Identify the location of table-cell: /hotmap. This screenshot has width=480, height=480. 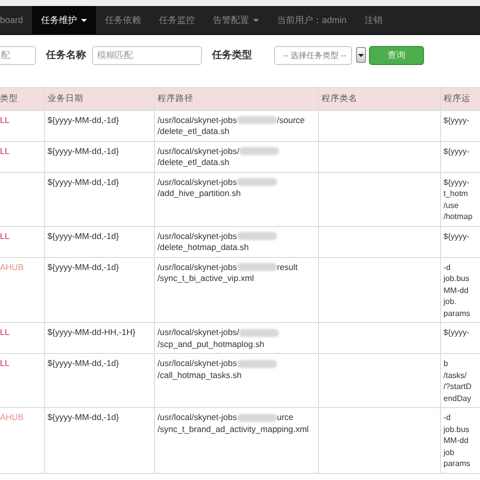
(458, 216).